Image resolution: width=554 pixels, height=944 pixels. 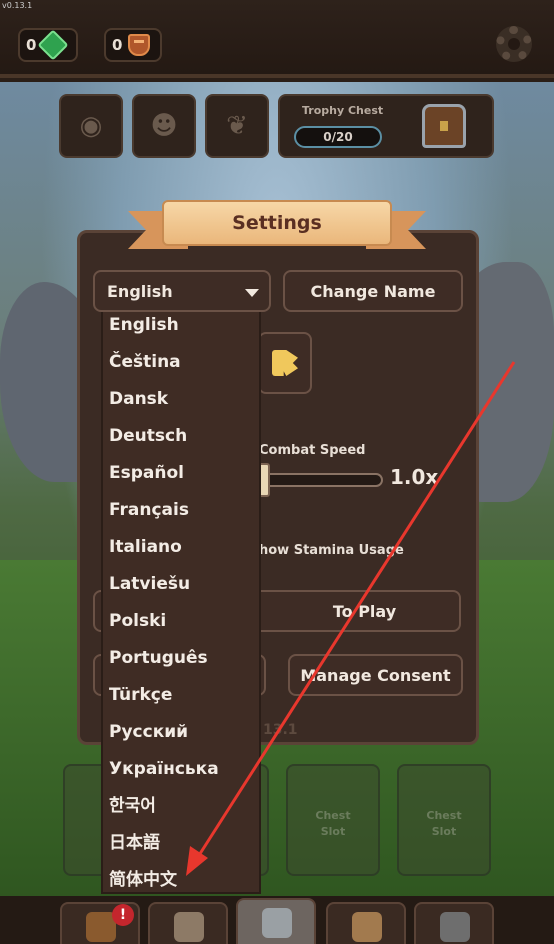 What do you see at coordinates (181, 700) in the screenshot?
I see `language-option-turkce: Türkçe` at bounding box center [181, 700].